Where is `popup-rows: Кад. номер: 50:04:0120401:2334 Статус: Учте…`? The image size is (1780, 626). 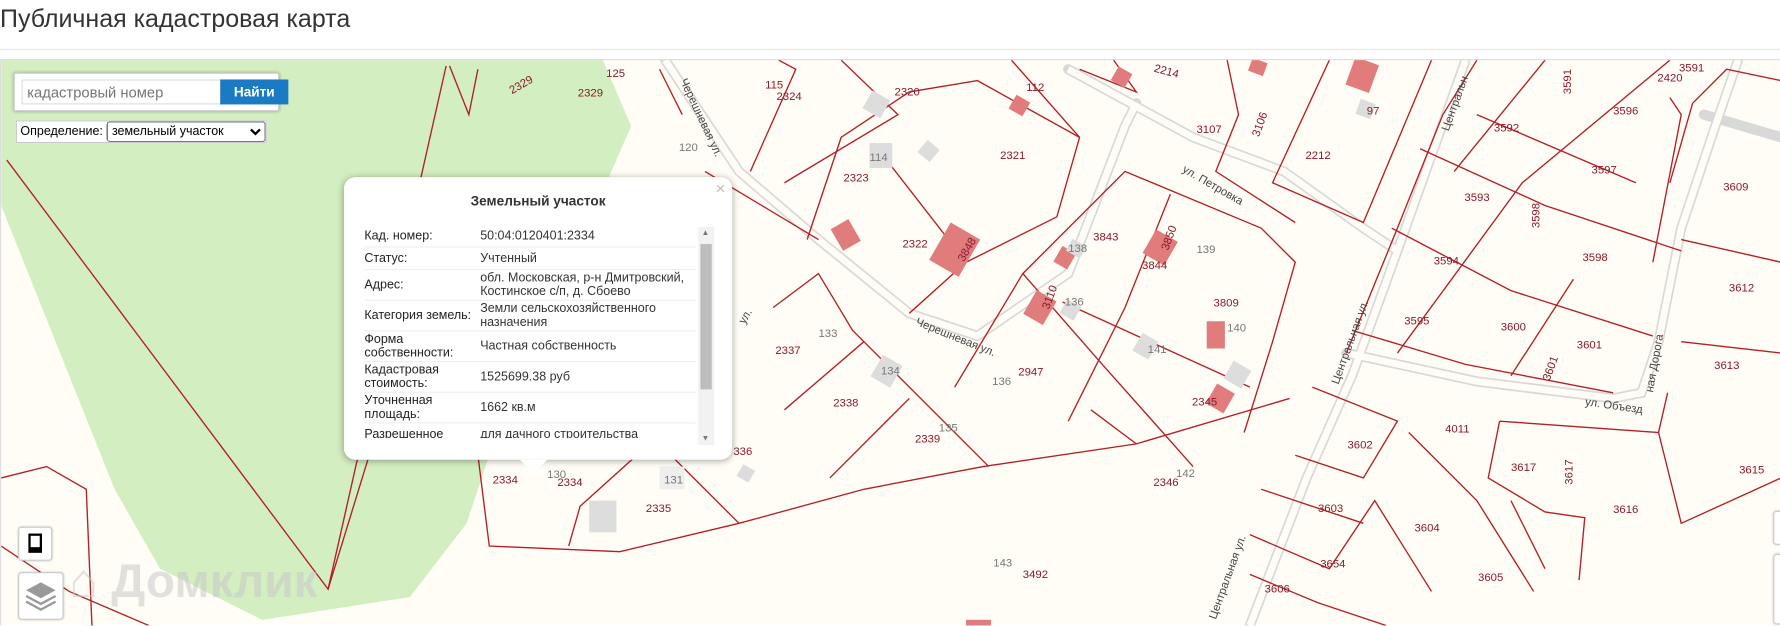 popup-rows: Кад. номер: 50:04:0120401:2334 Статус: Учте… is located at coordinates (530, 332).